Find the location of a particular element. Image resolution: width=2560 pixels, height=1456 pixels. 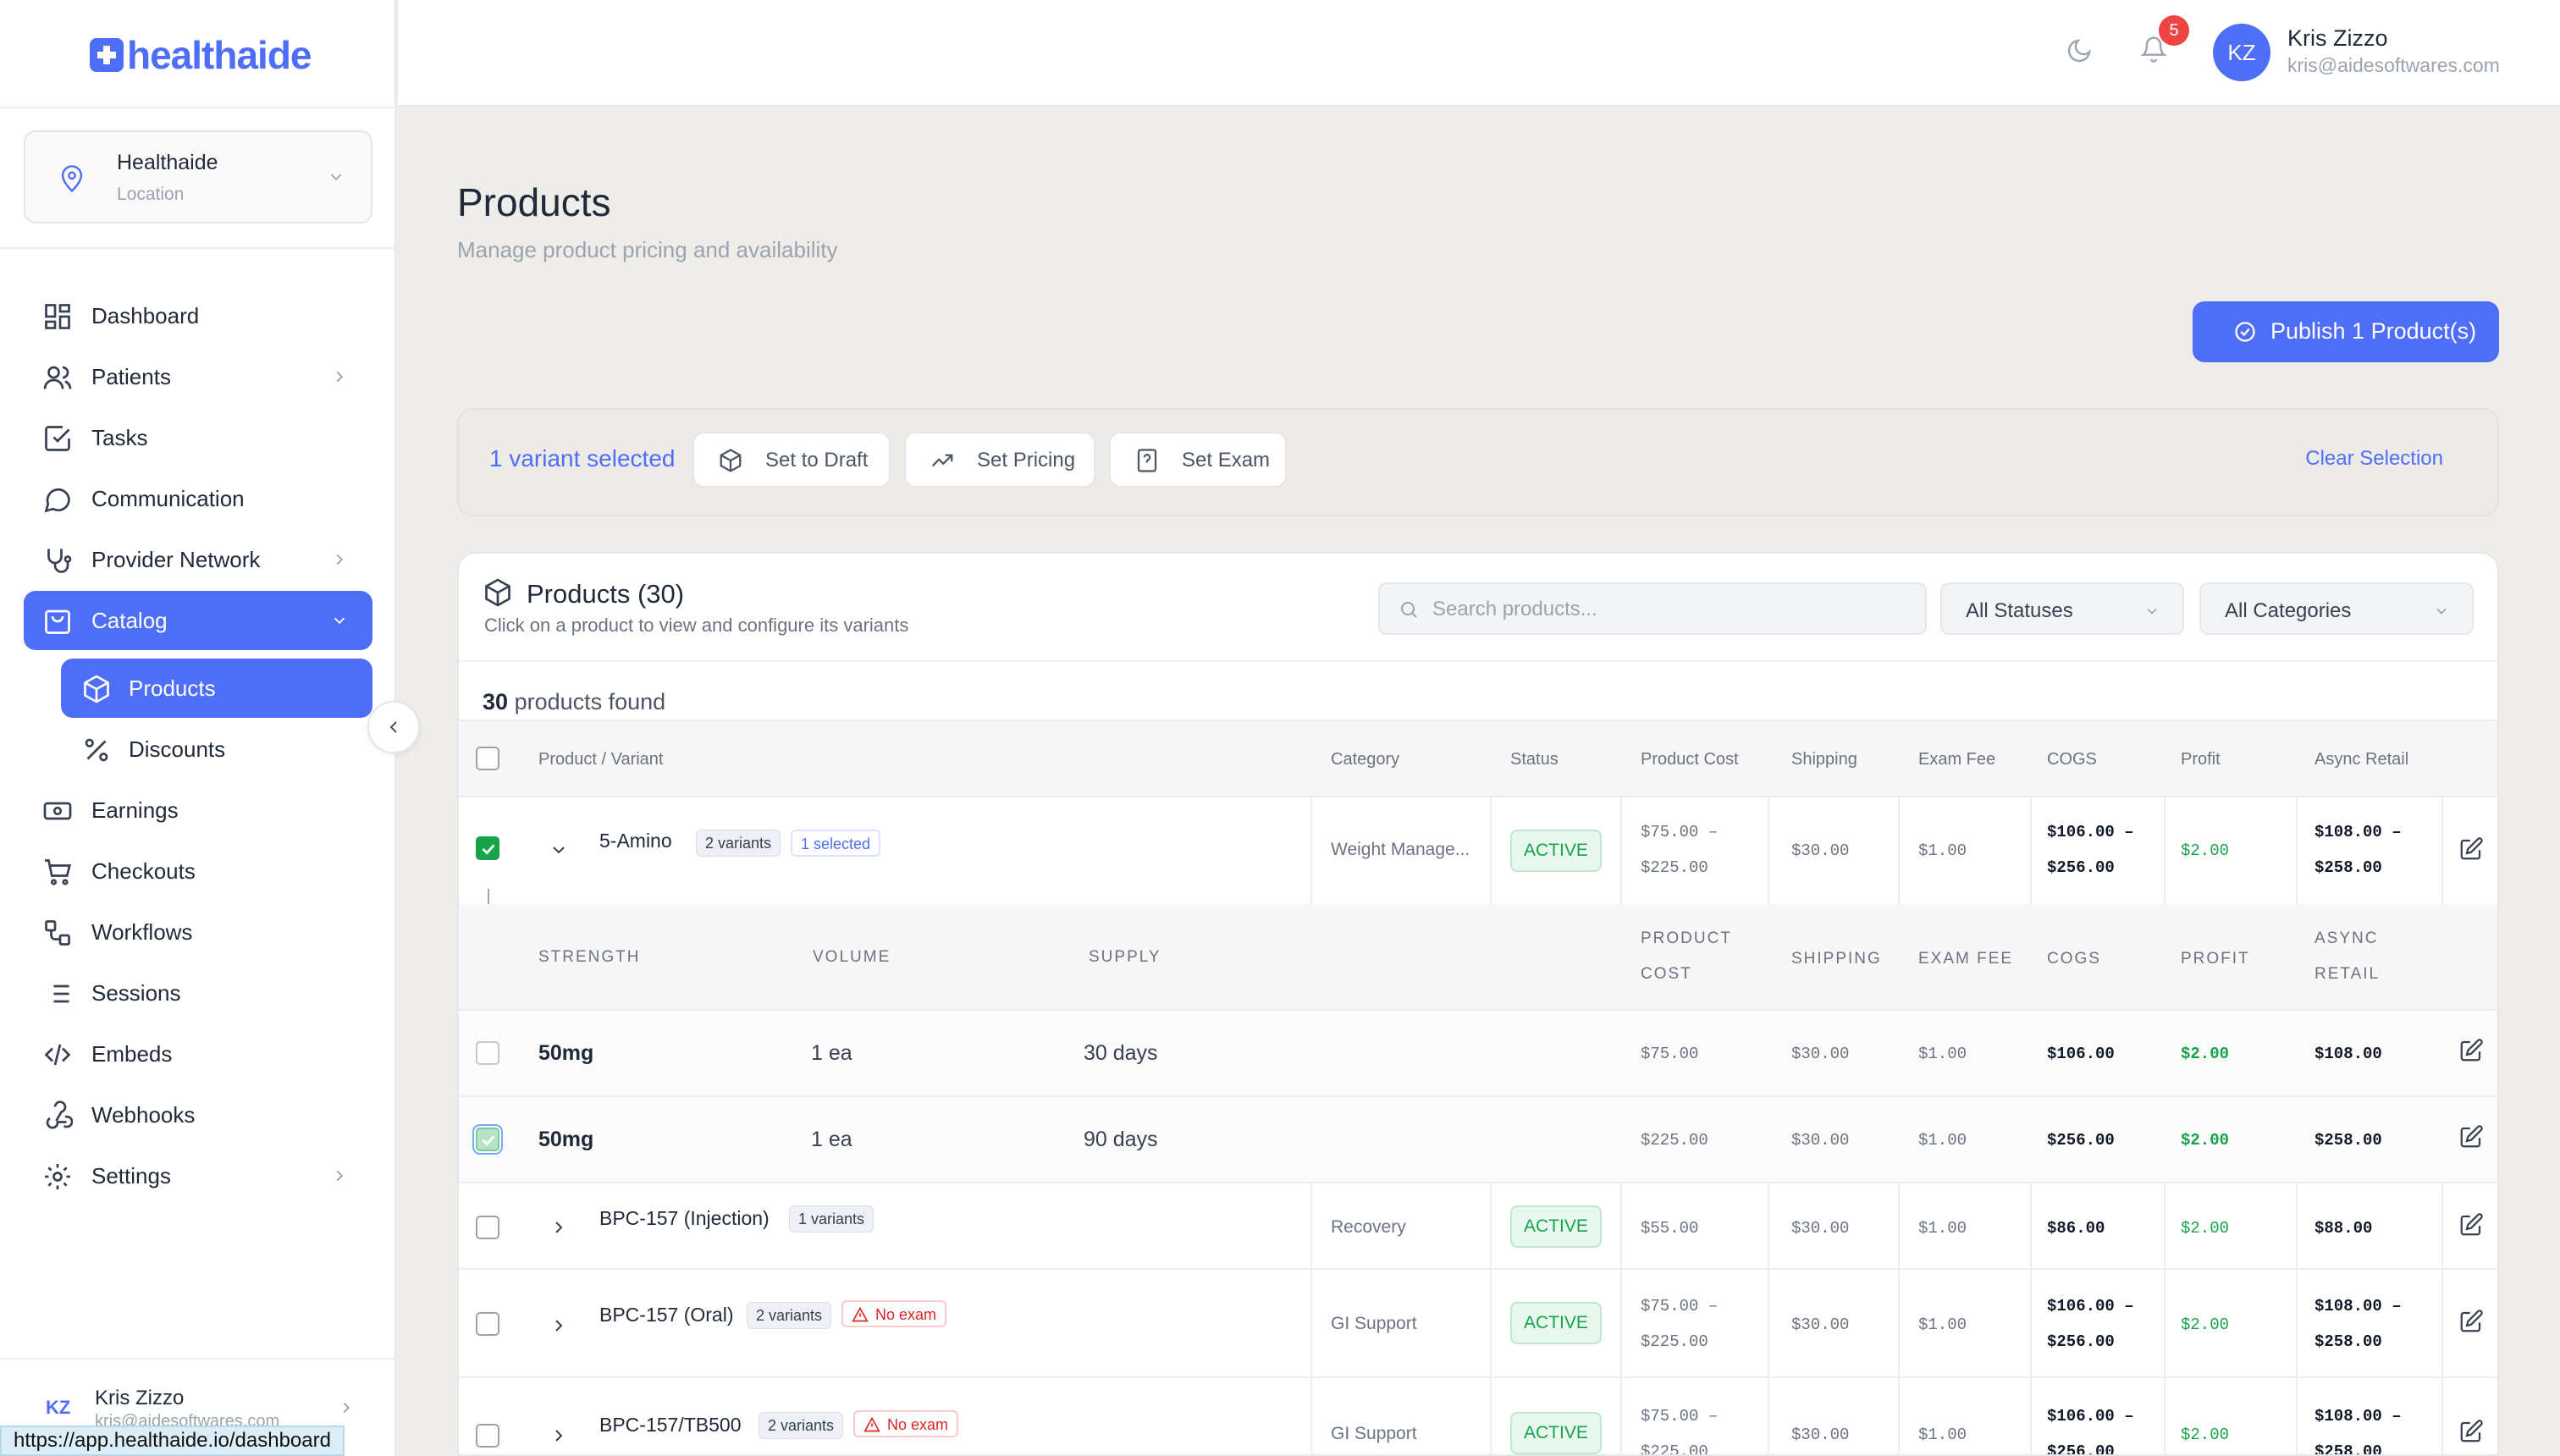

moon-icon is located at coordinates (2079, 50).